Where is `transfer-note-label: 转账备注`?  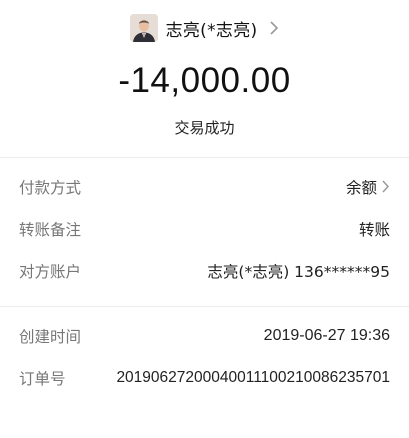
transfer-note-label: 转账备注 is located at coordinates (50, 229).